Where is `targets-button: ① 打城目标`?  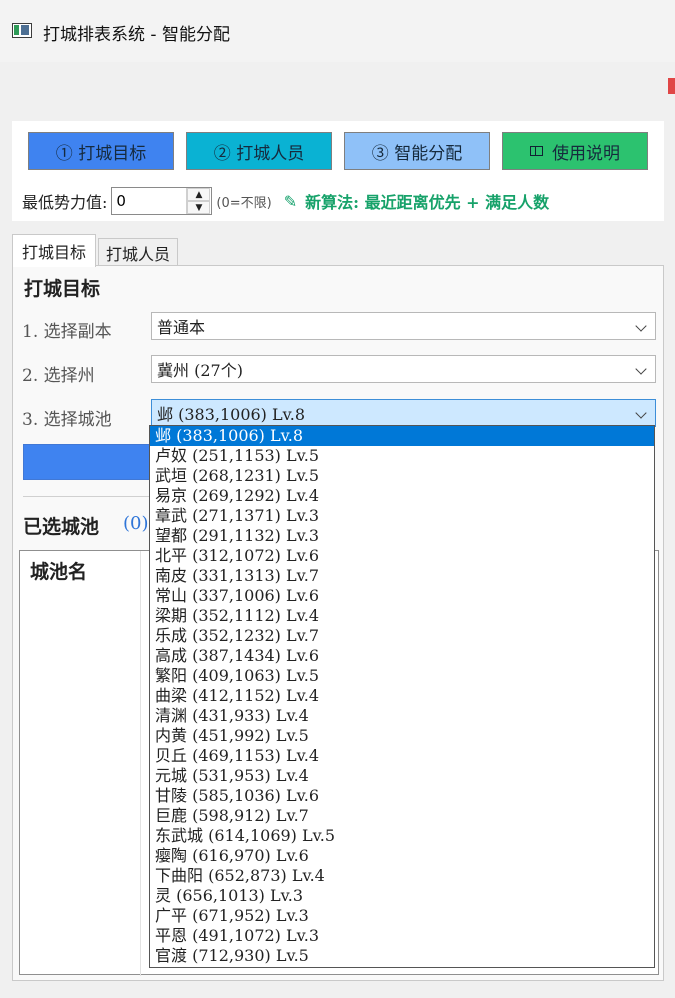
targets-button: ① 打城目标 is located at coordinates (101, 151).